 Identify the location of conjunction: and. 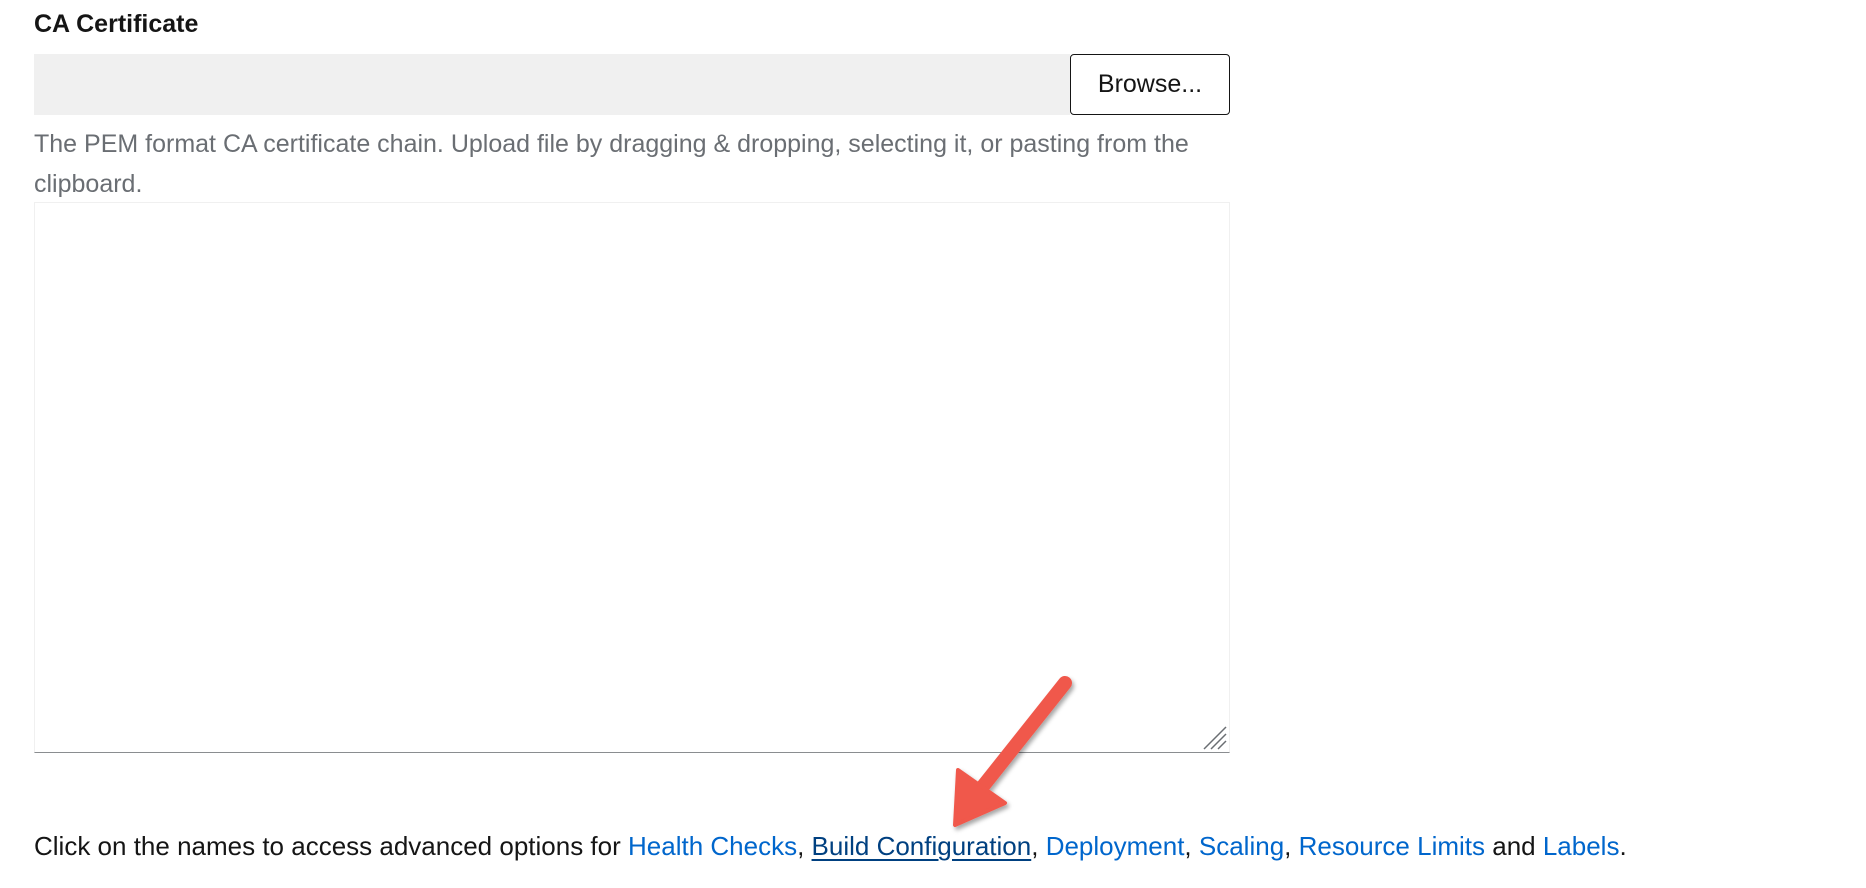
(1514, 846).